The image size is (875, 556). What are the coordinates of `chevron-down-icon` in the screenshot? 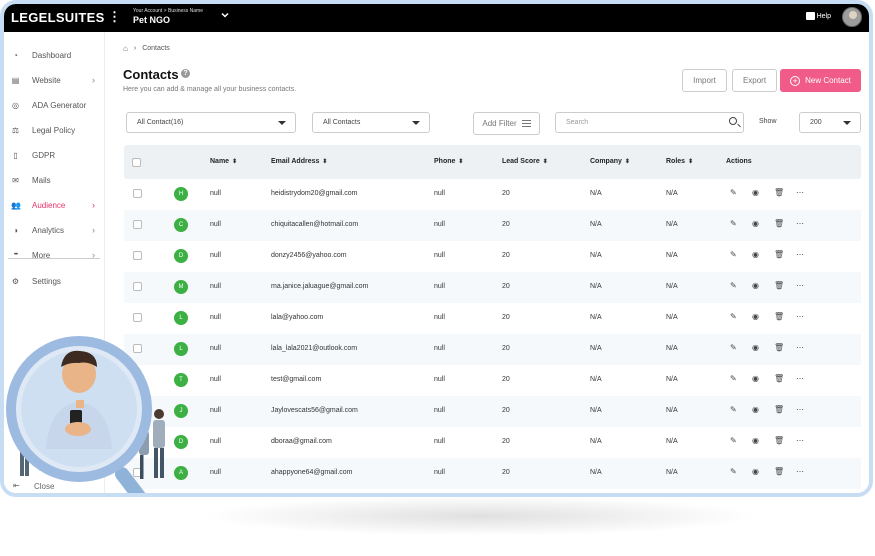 It's located at (225, 15).